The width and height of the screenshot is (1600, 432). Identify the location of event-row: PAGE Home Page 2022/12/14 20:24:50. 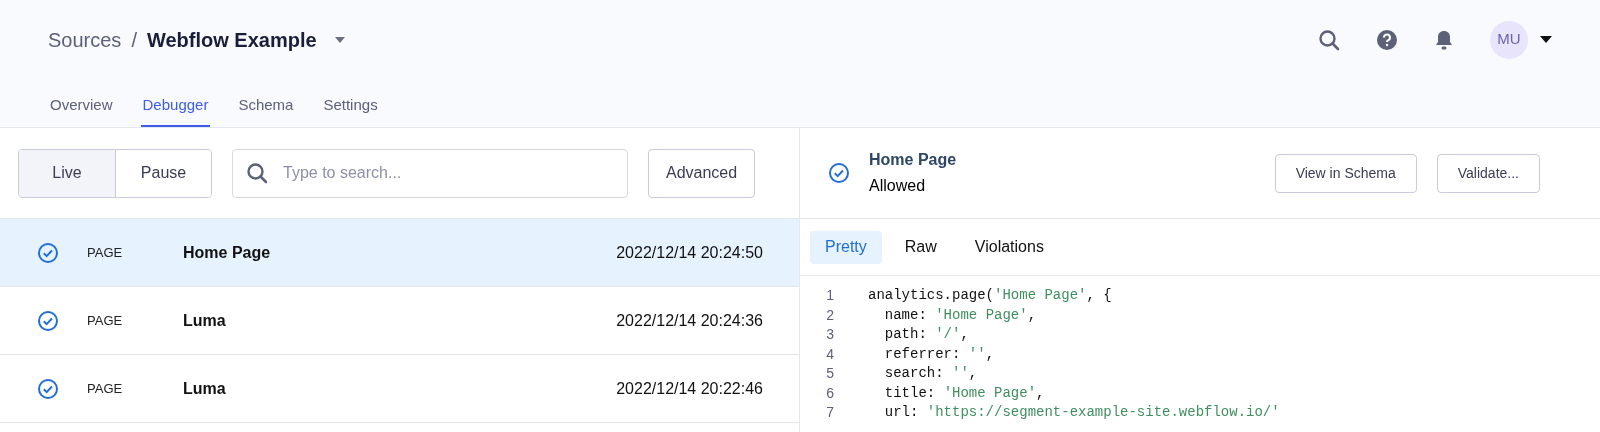
(399, 253).